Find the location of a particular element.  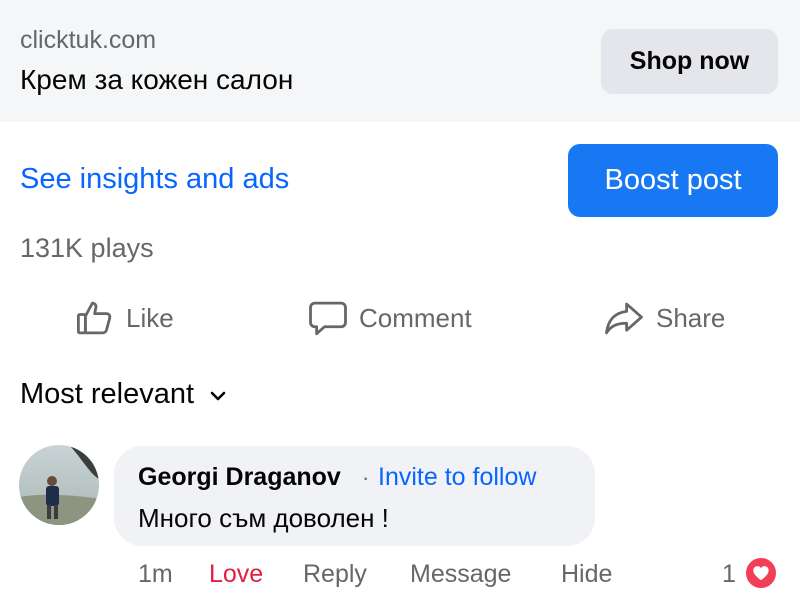

thumbs-up-icon is located at coordinates (95, 318).